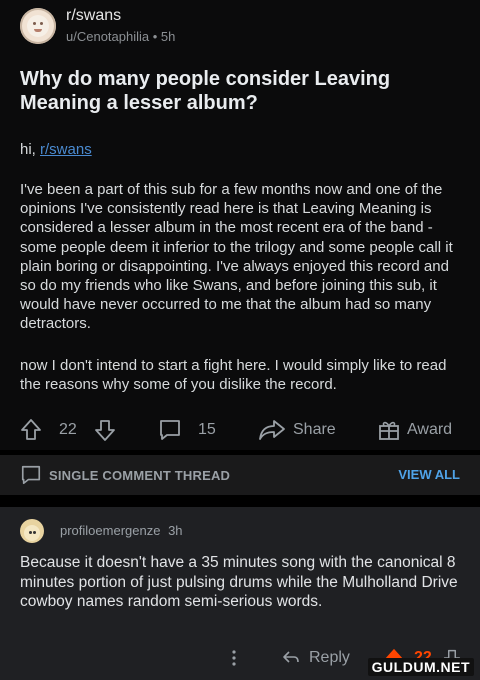  I want to click on share-arrow-icon, so click(272, 430).